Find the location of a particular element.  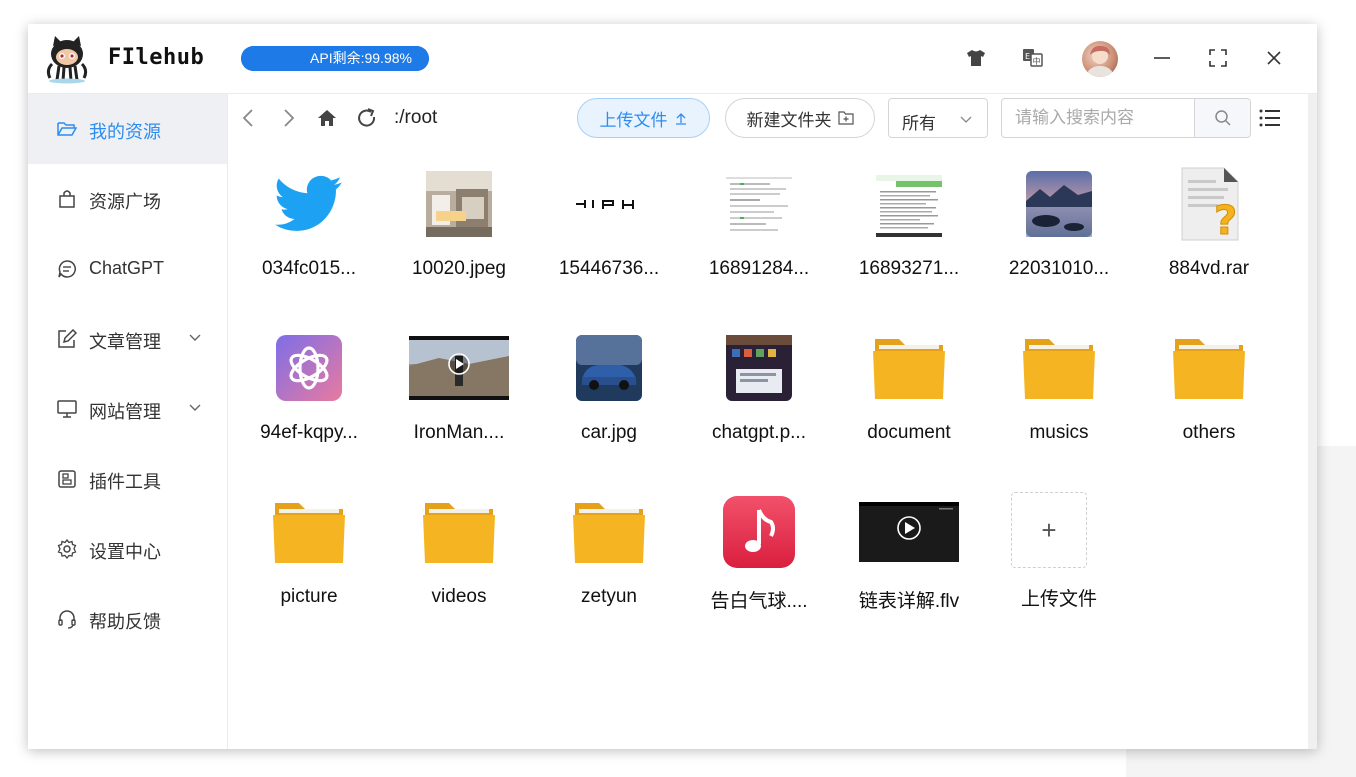

folder-add-icon is located at coordinates (845, 118).